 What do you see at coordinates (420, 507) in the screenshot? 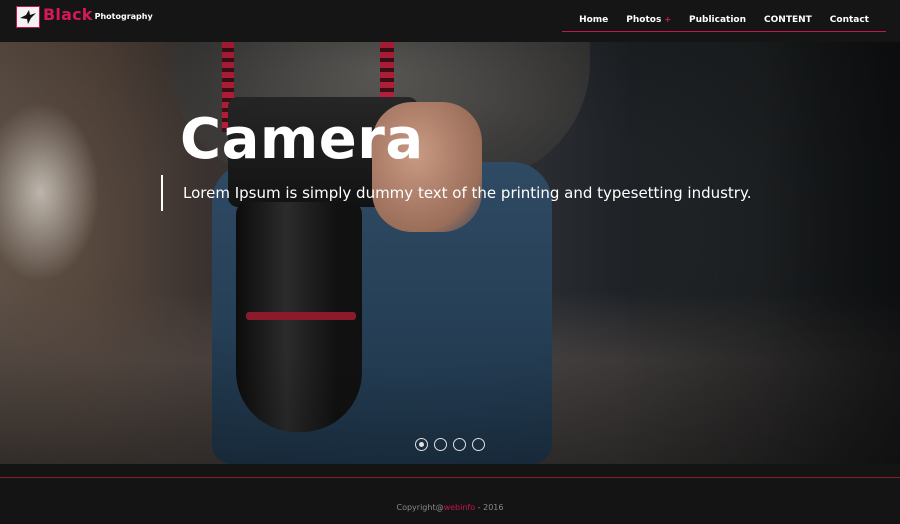
I see `copyright-prefix: Copyright@` at bounding box center [420, 507].